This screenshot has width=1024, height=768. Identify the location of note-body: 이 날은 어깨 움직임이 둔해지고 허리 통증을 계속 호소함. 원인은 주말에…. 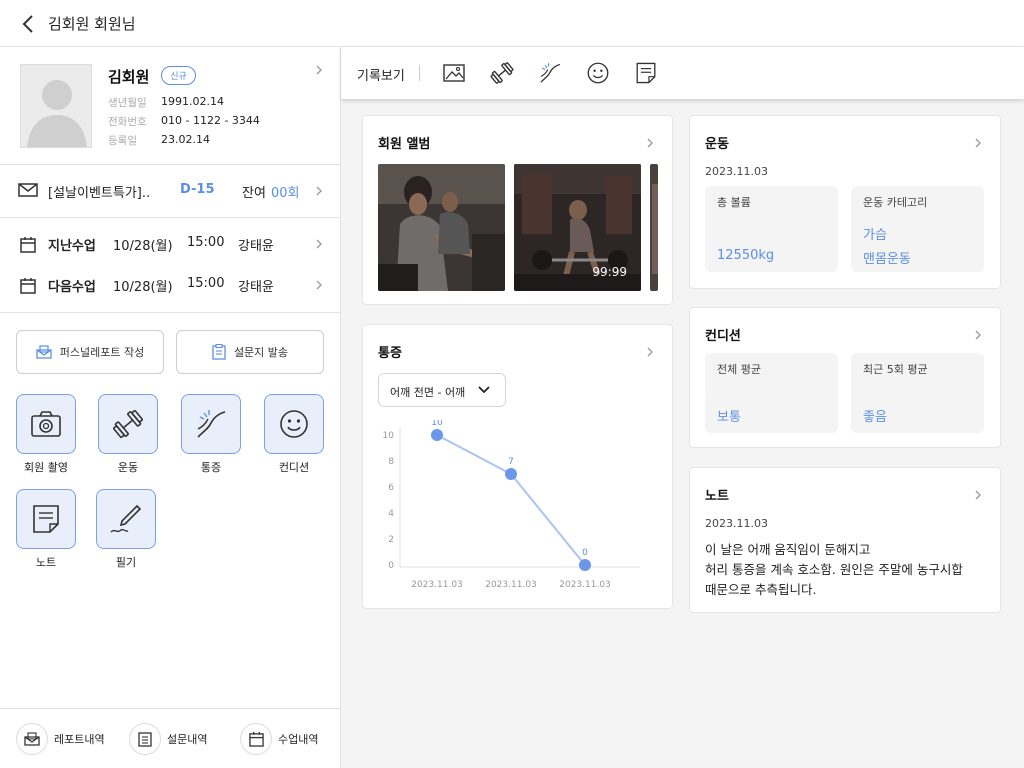
(850, 570).